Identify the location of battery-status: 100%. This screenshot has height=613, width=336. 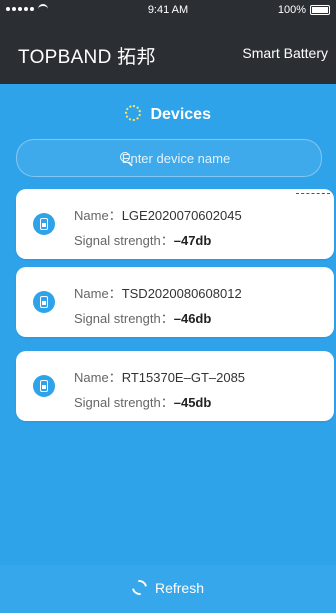
(304, 10).